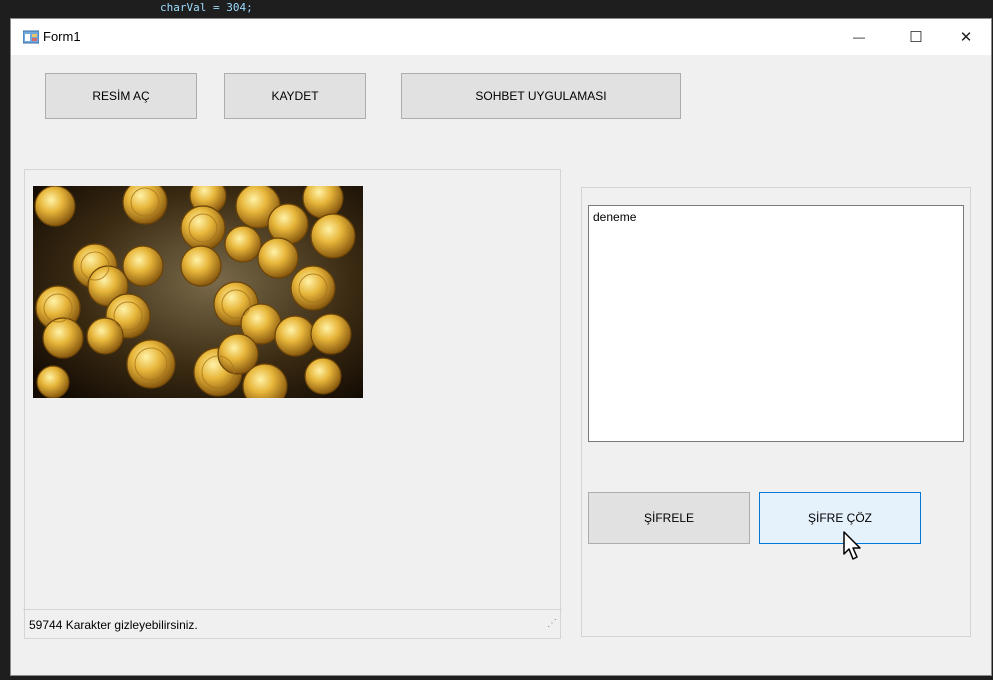 The height and width of the screenshot is (680, 993). I want to click on minimize-icon: —, so click(859, 37).